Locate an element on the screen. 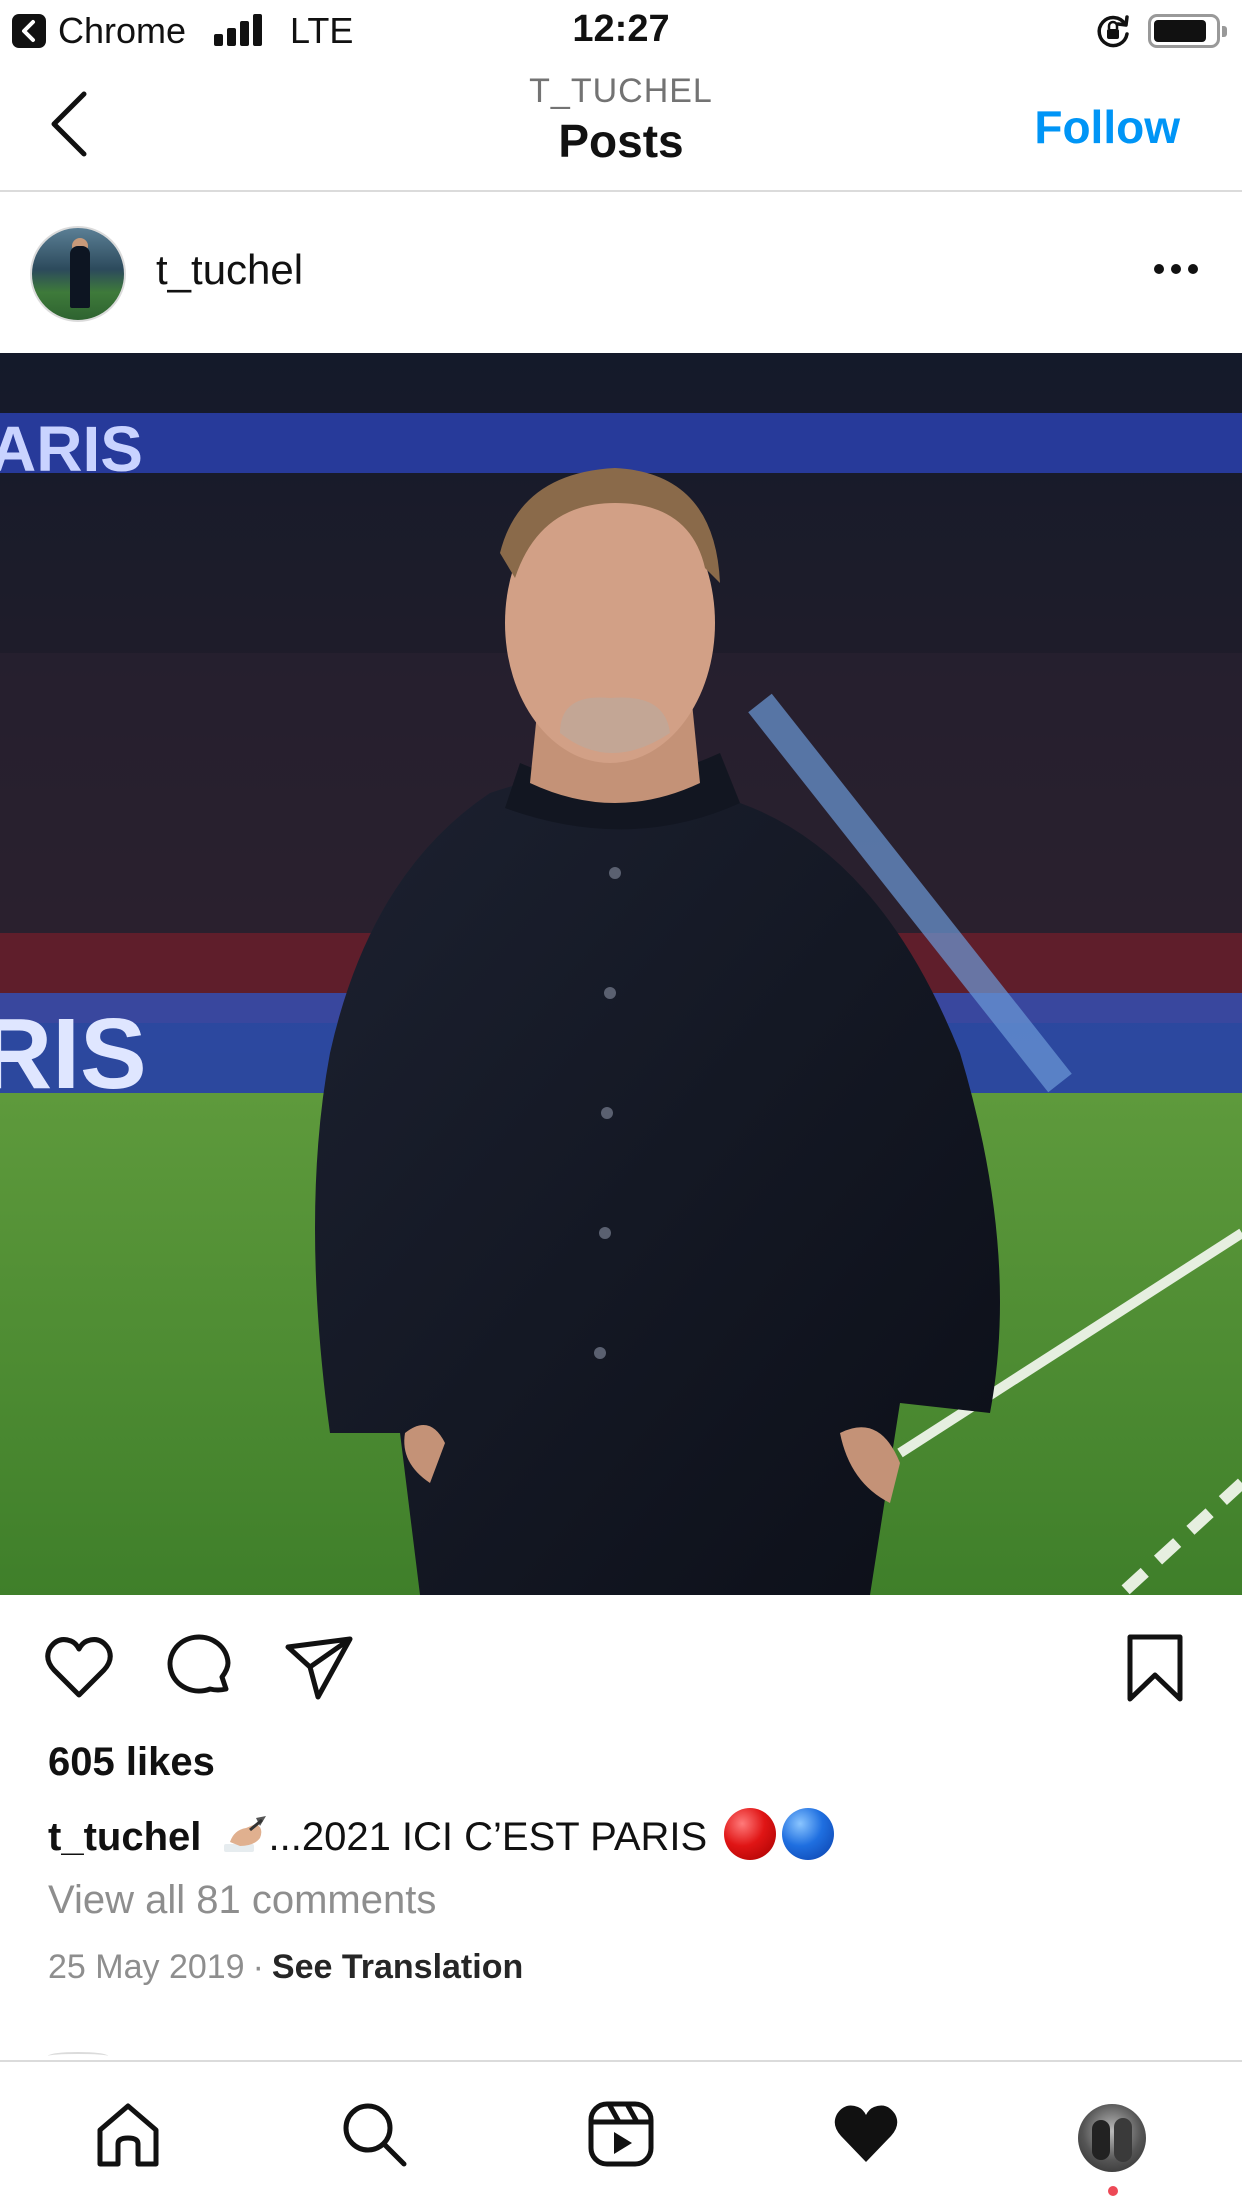 This screenshot has height=2208, width=1242. activity-heart-icon is located at coordinates (866, 2134).